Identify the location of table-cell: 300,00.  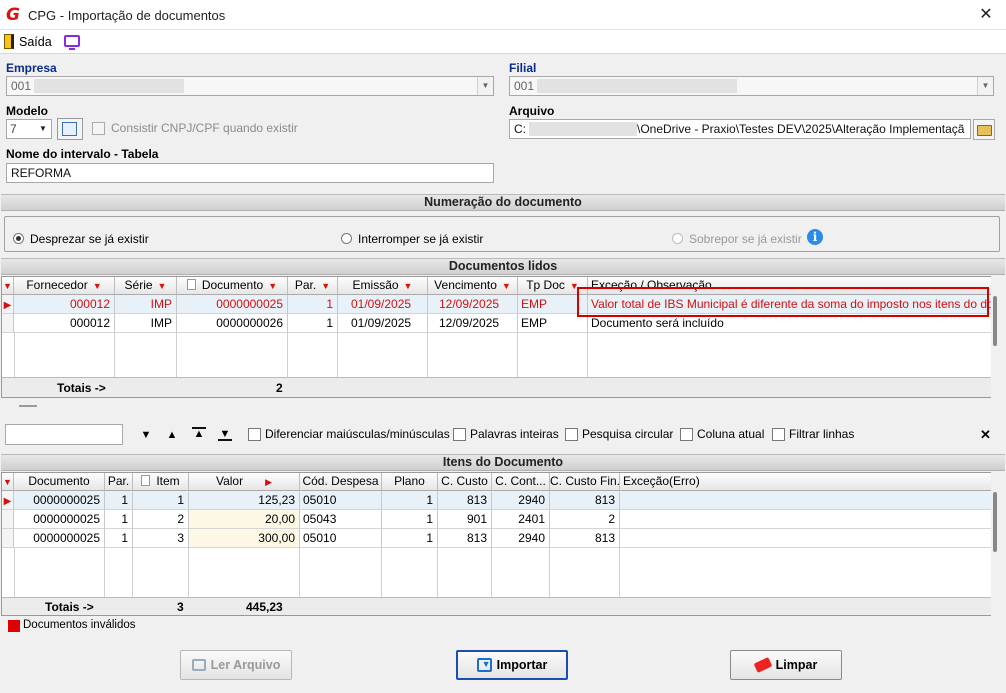
(244, 538).